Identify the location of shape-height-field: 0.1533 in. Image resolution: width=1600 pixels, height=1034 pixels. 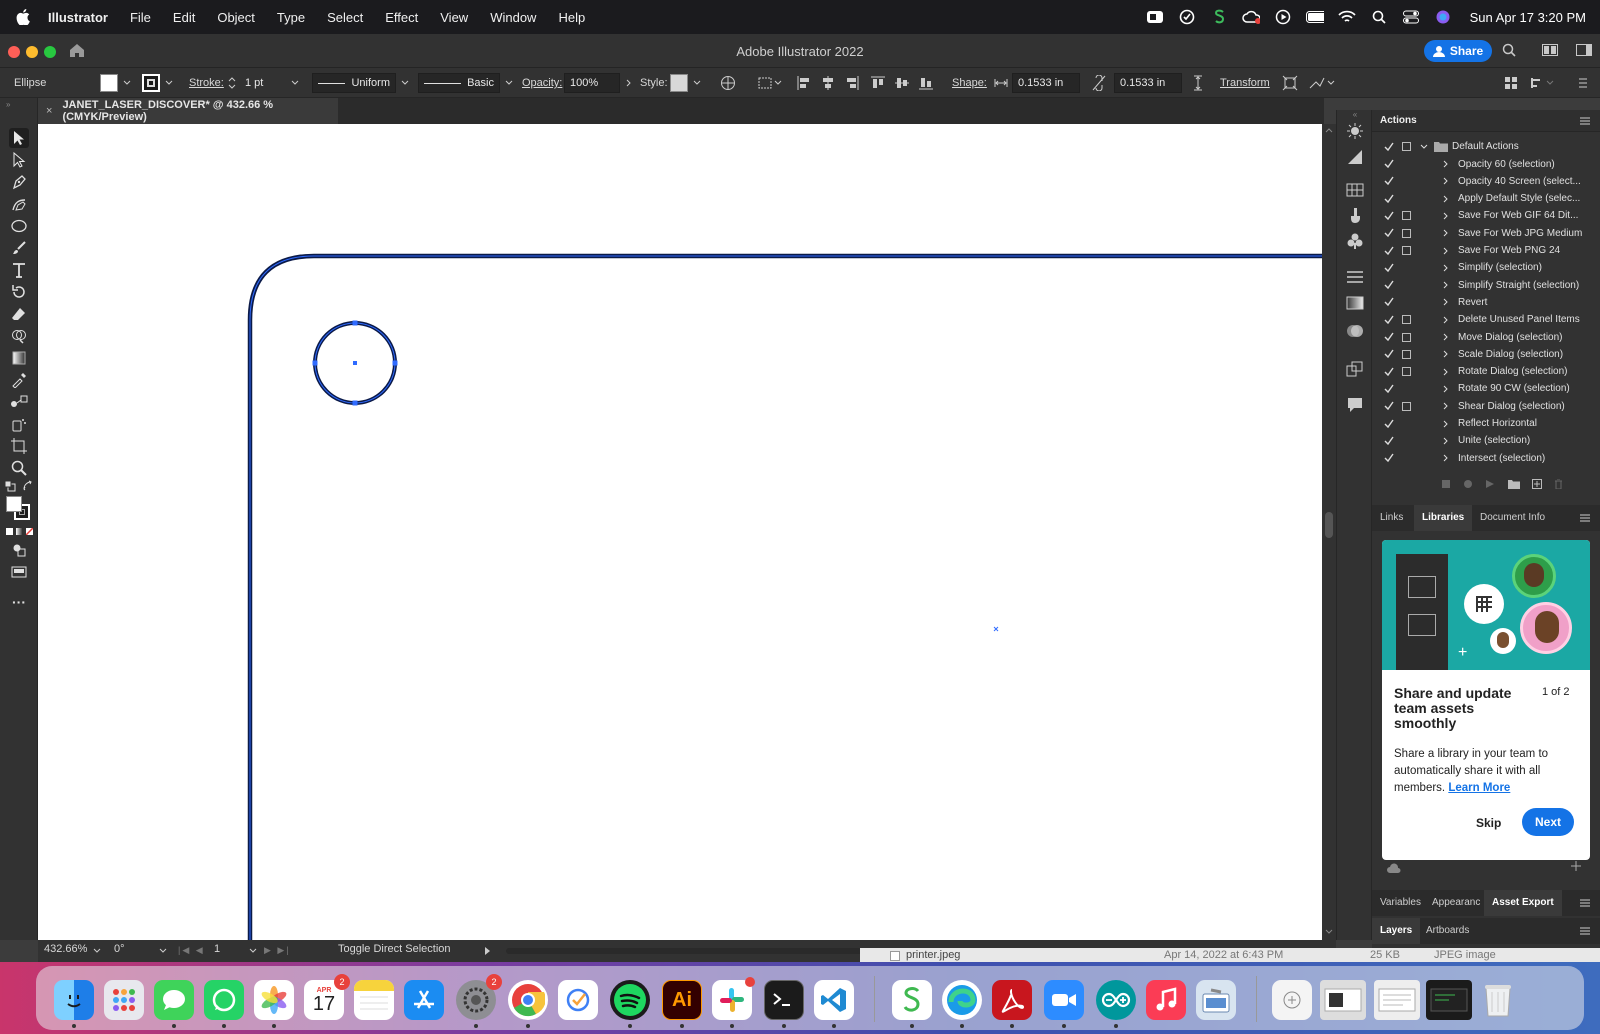
(1148, 83).